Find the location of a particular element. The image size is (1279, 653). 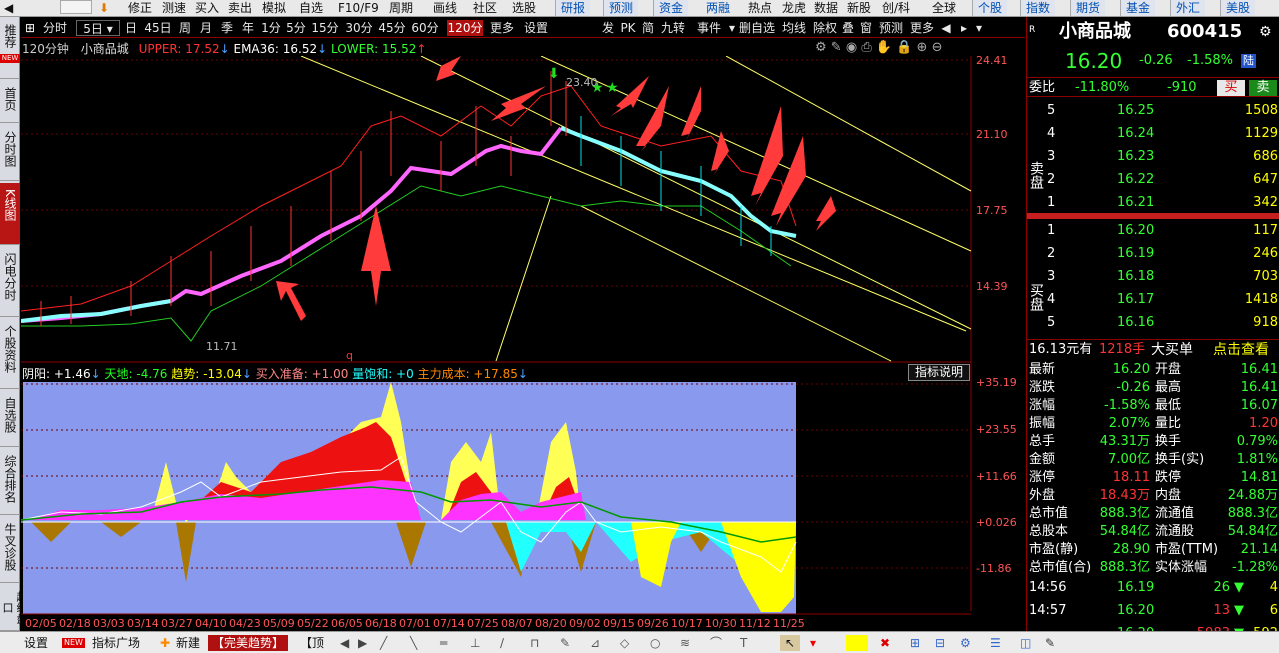

download-icon: ⬇ is located at coordinates (104, 8).